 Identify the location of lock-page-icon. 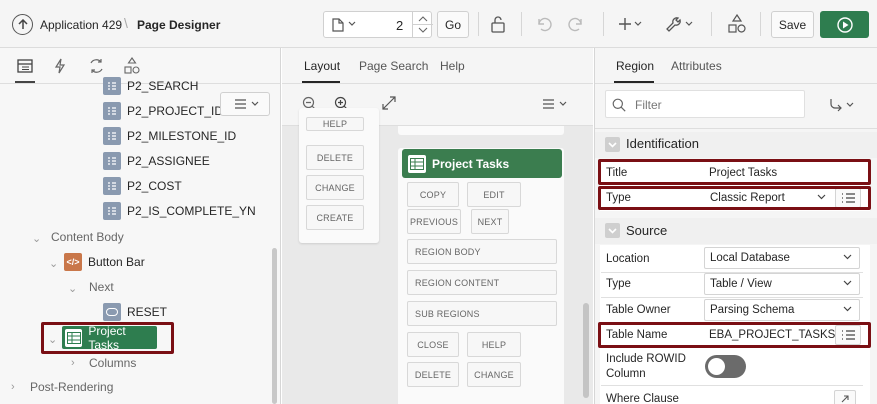
(498, 24).